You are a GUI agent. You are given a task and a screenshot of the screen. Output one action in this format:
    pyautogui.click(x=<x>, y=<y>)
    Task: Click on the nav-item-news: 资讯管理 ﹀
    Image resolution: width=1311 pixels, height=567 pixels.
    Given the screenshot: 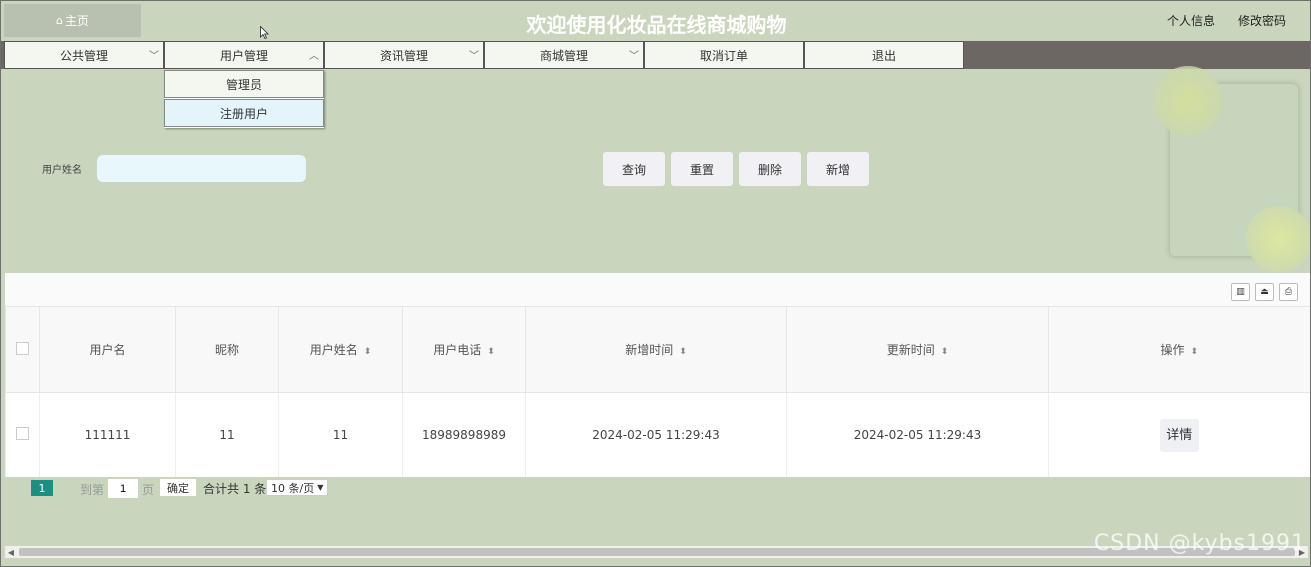 What is the action you would take?
    pyautogui.click(x=404, y=55)
    